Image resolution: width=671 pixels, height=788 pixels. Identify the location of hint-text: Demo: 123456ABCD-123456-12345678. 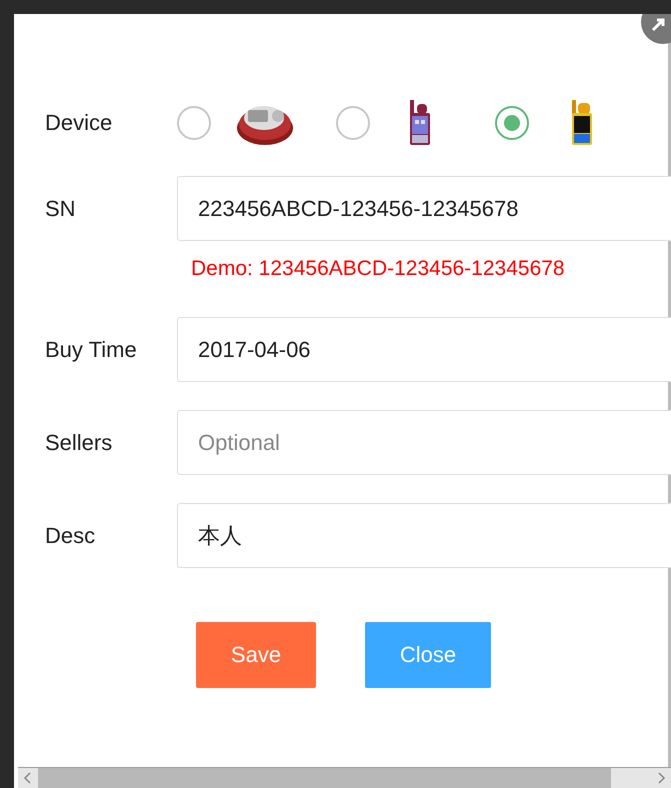
(378, 269).